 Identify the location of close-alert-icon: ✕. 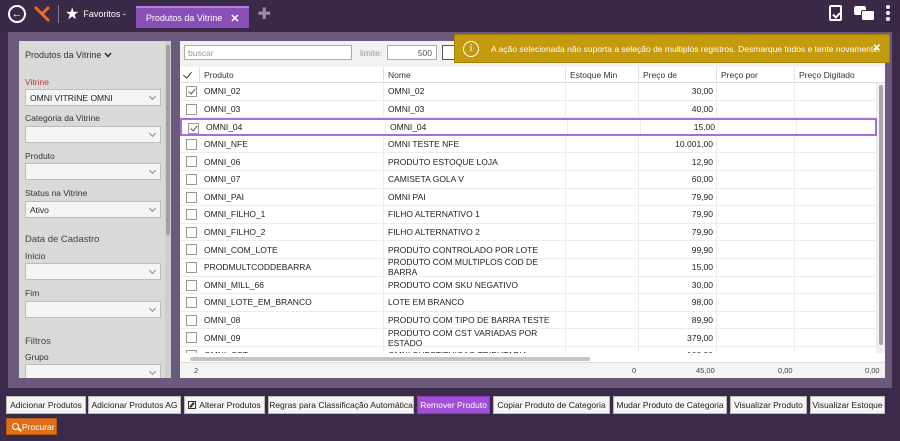
(877, 48).